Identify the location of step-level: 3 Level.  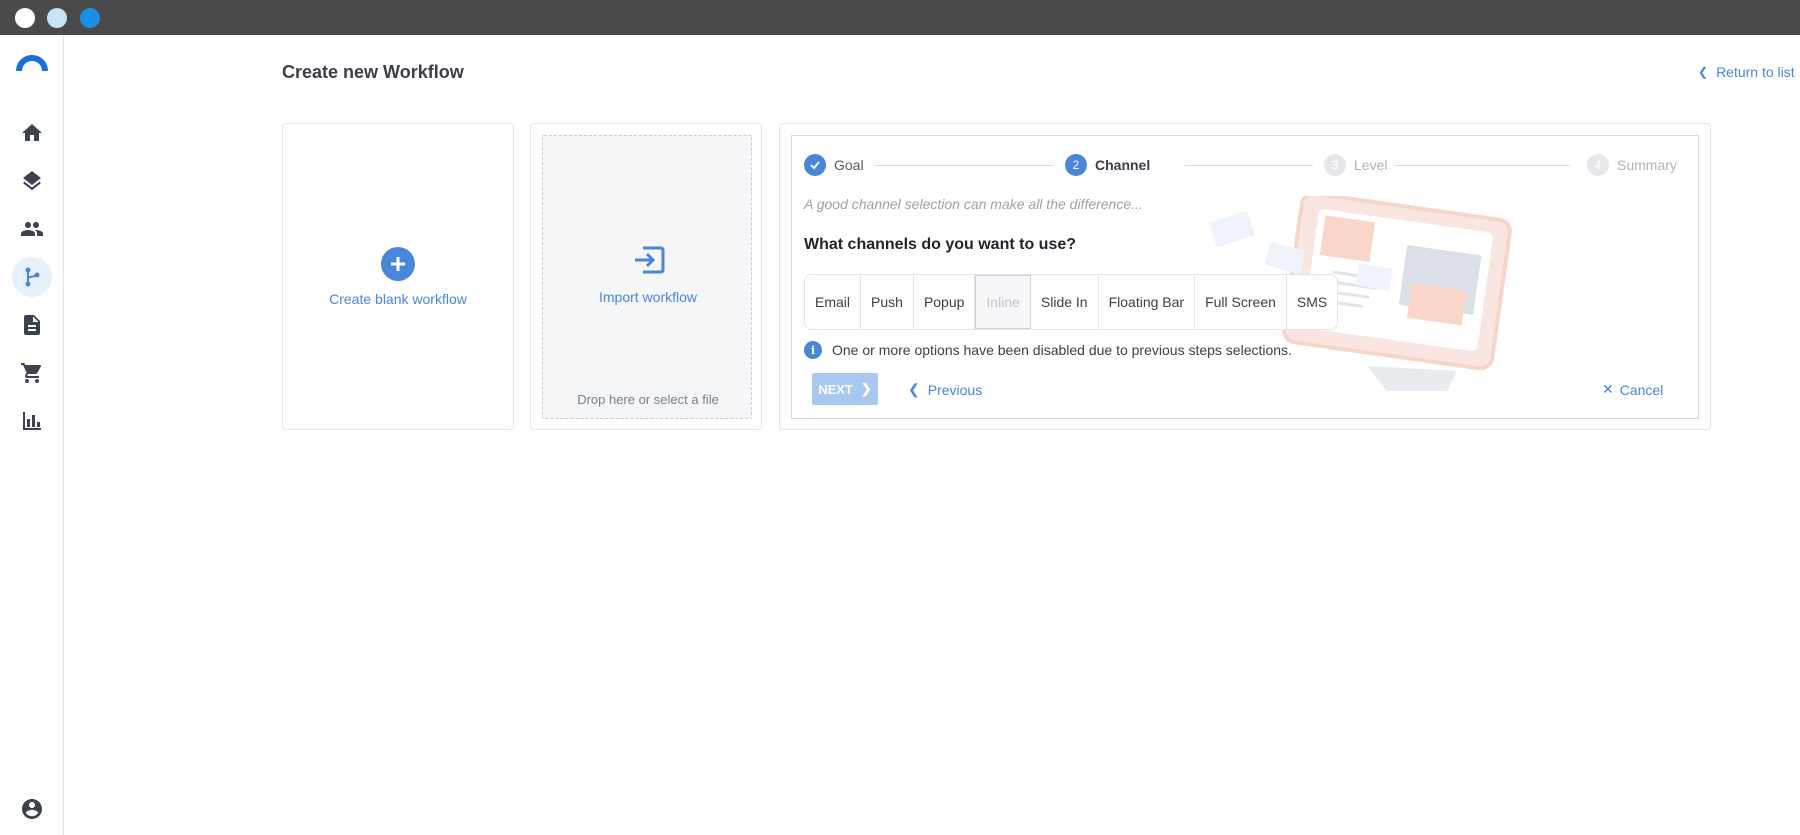
(1355, 165).